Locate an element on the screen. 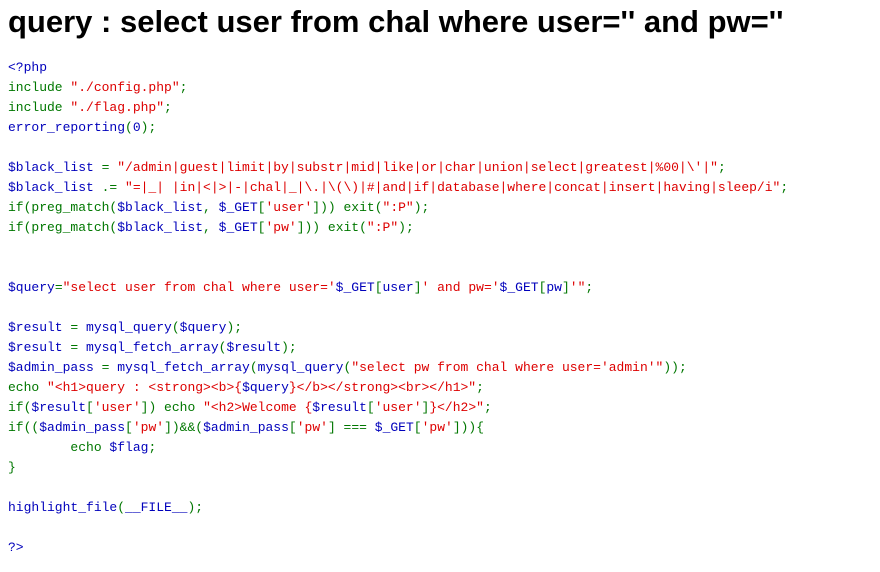 The image size is (880, 572). code-token: $flag is located at coordinates (129, 447).